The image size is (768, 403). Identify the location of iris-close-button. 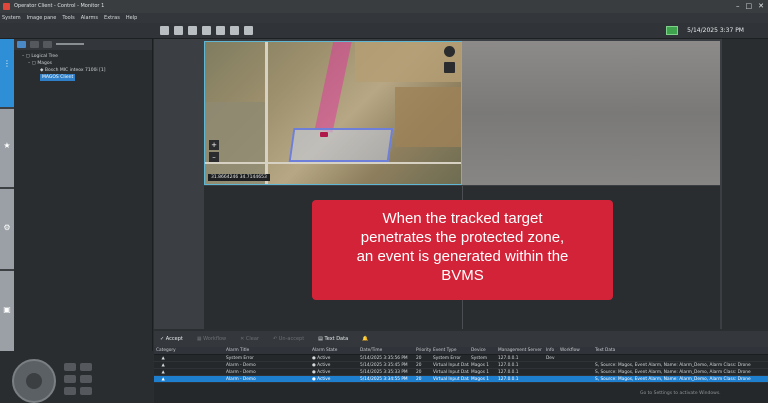
(86, 391).